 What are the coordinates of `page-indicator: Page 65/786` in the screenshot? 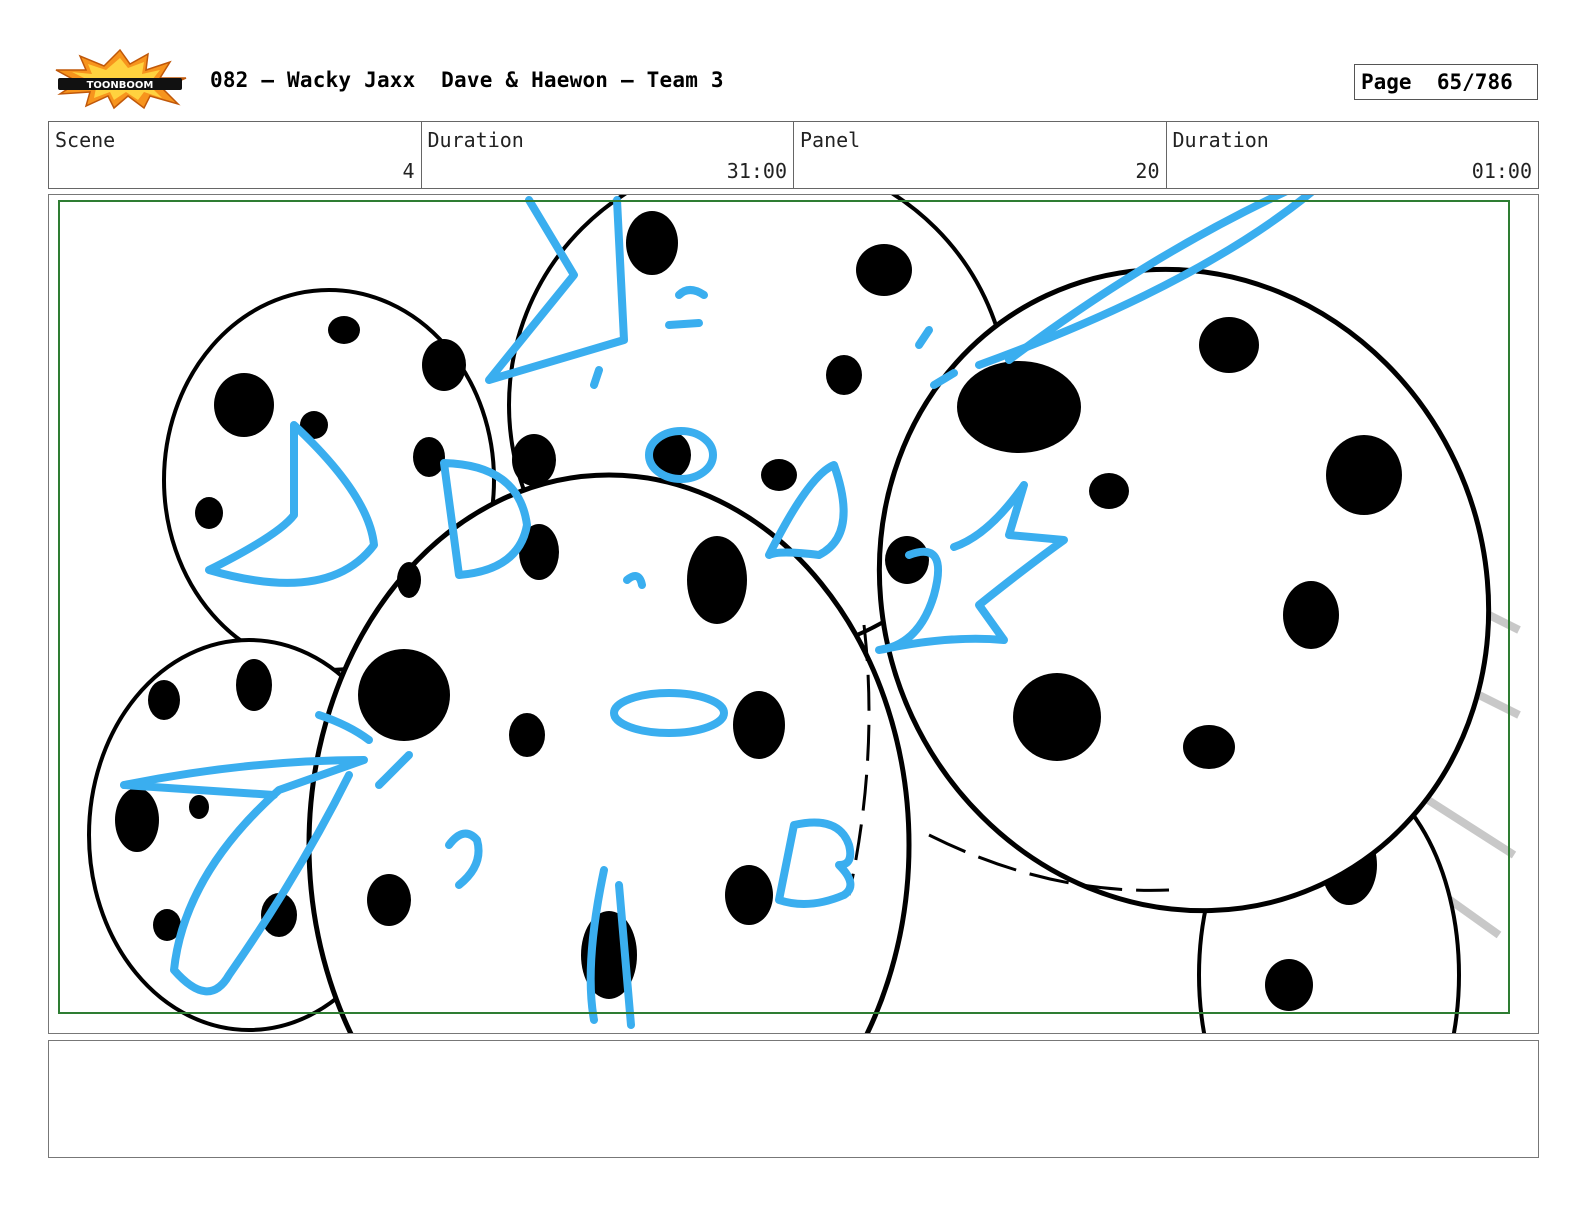 It's located at (1446, 82).